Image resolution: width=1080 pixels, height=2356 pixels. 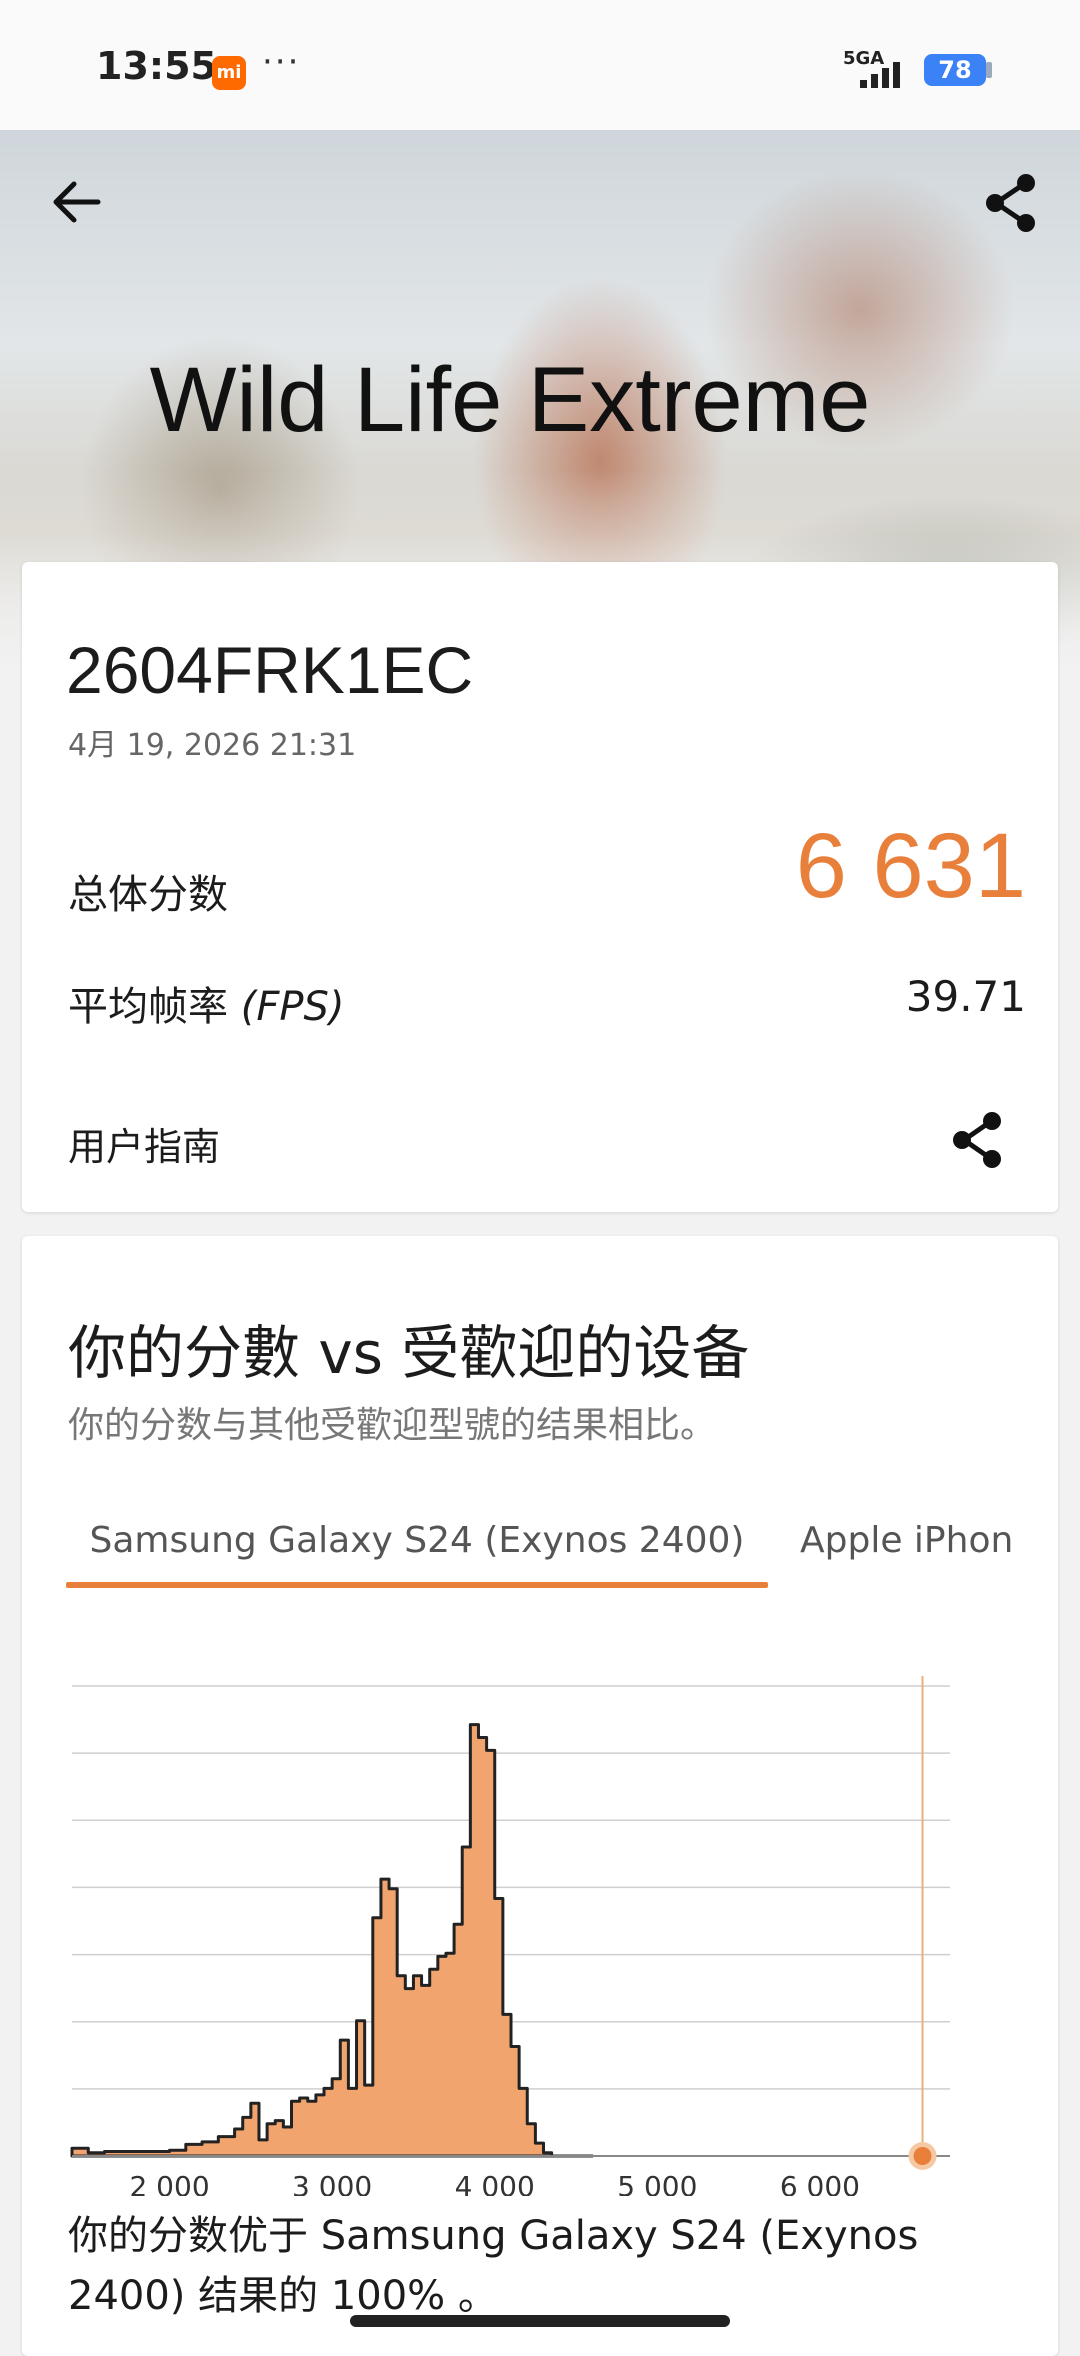 What do you see at coordinates (169, 2183) in the screenshot?
I see `x-tick-label: 2 000` at bounding box center [169, 2183].